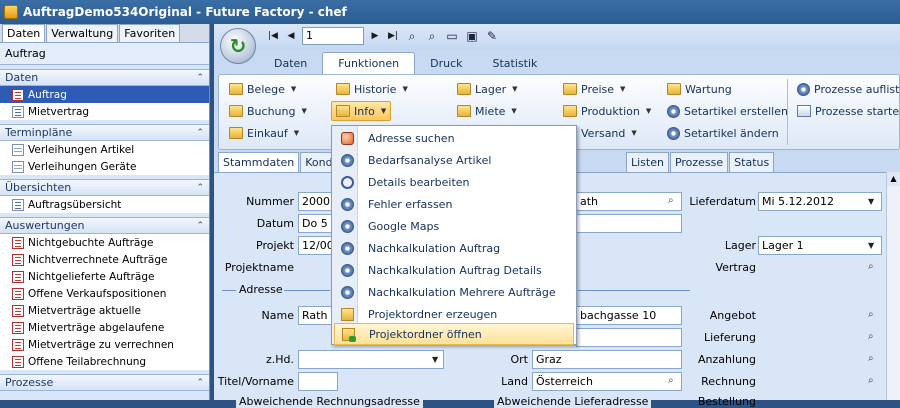 The height and width of the screenshot is (408, 900). What do you see at coordinates (262, 89) in the screenshot?
I see `belege-button: Belege ▼` at bounding box center [262, 89].